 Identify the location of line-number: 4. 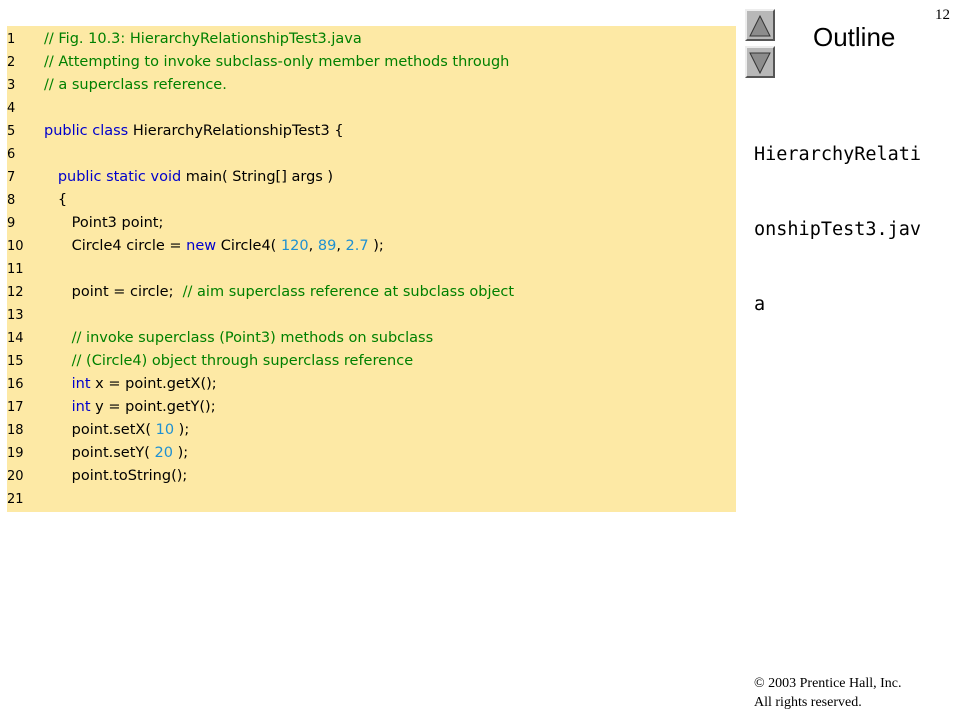
(11, 108).